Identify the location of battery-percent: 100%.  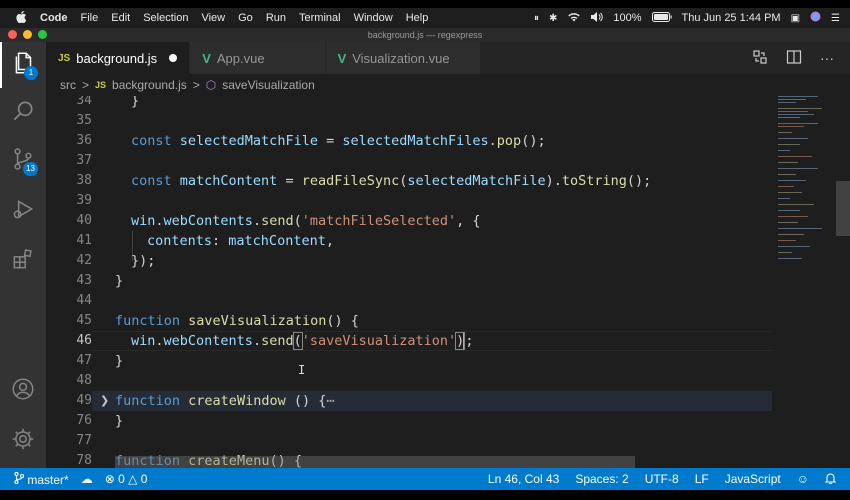
(627, 18).